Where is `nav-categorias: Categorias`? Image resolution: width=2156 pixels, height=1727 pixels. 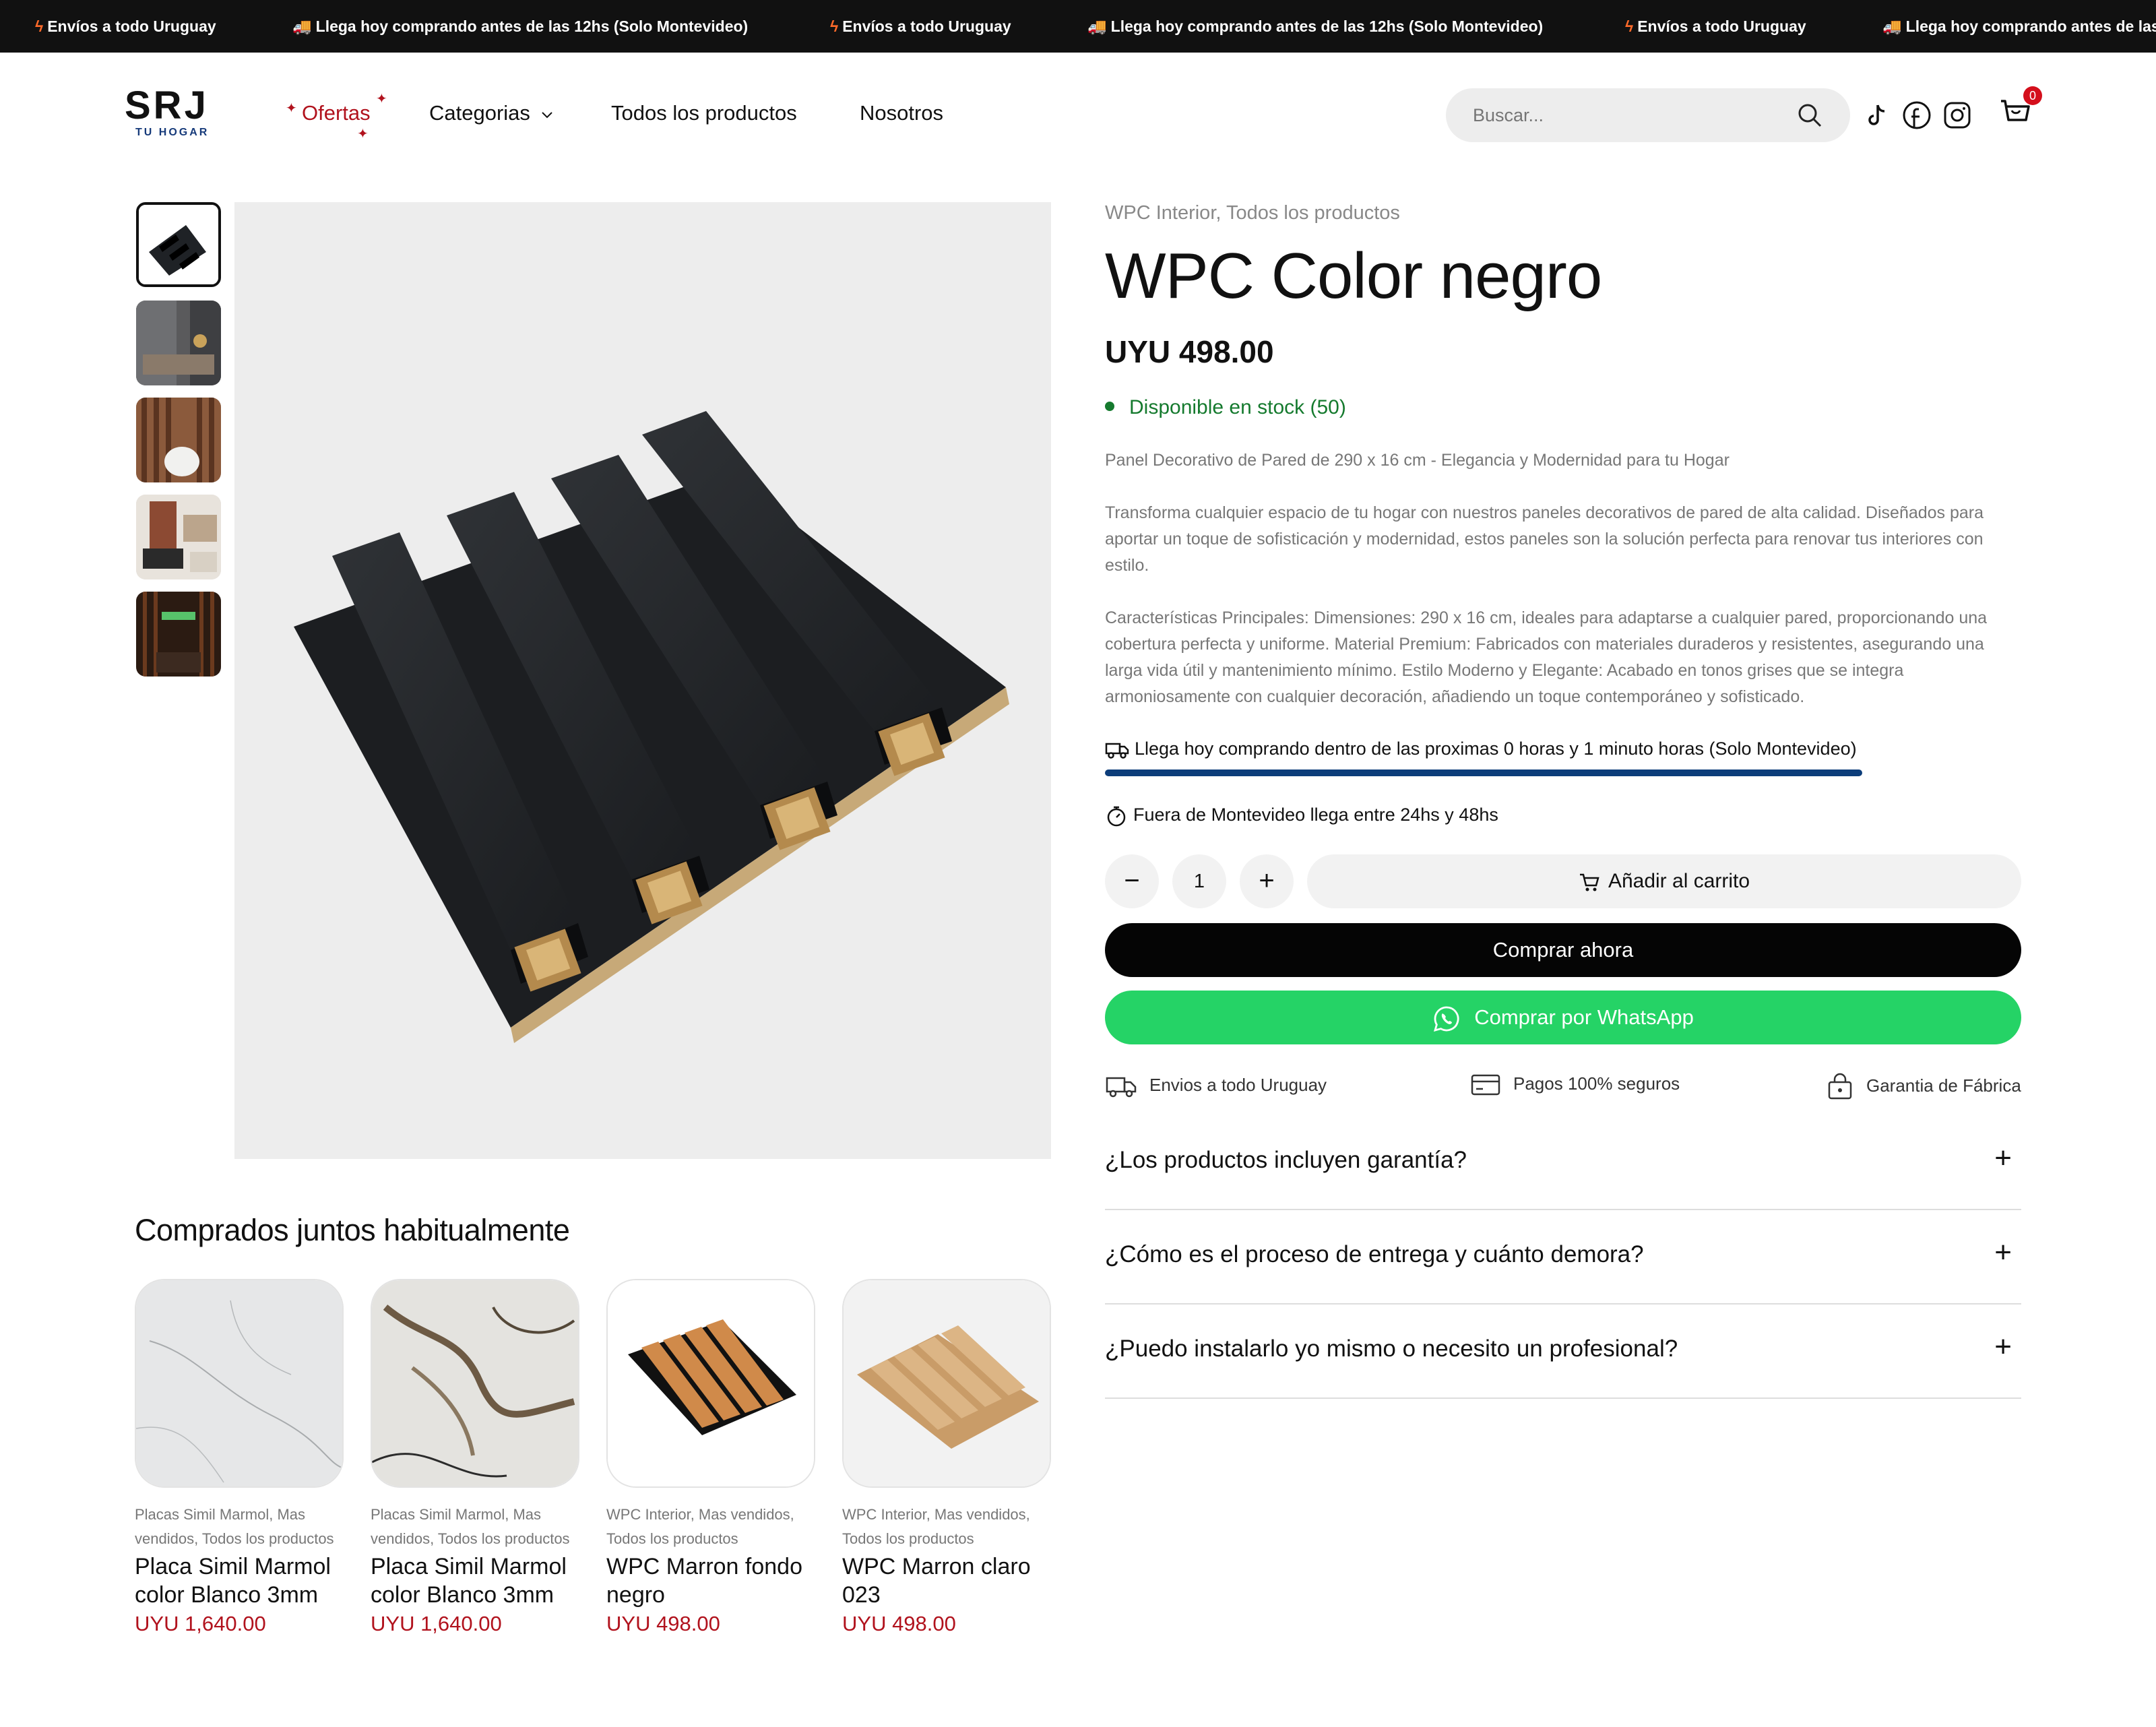
nav-categorias: Categorias is located at coordinates (492, 113).